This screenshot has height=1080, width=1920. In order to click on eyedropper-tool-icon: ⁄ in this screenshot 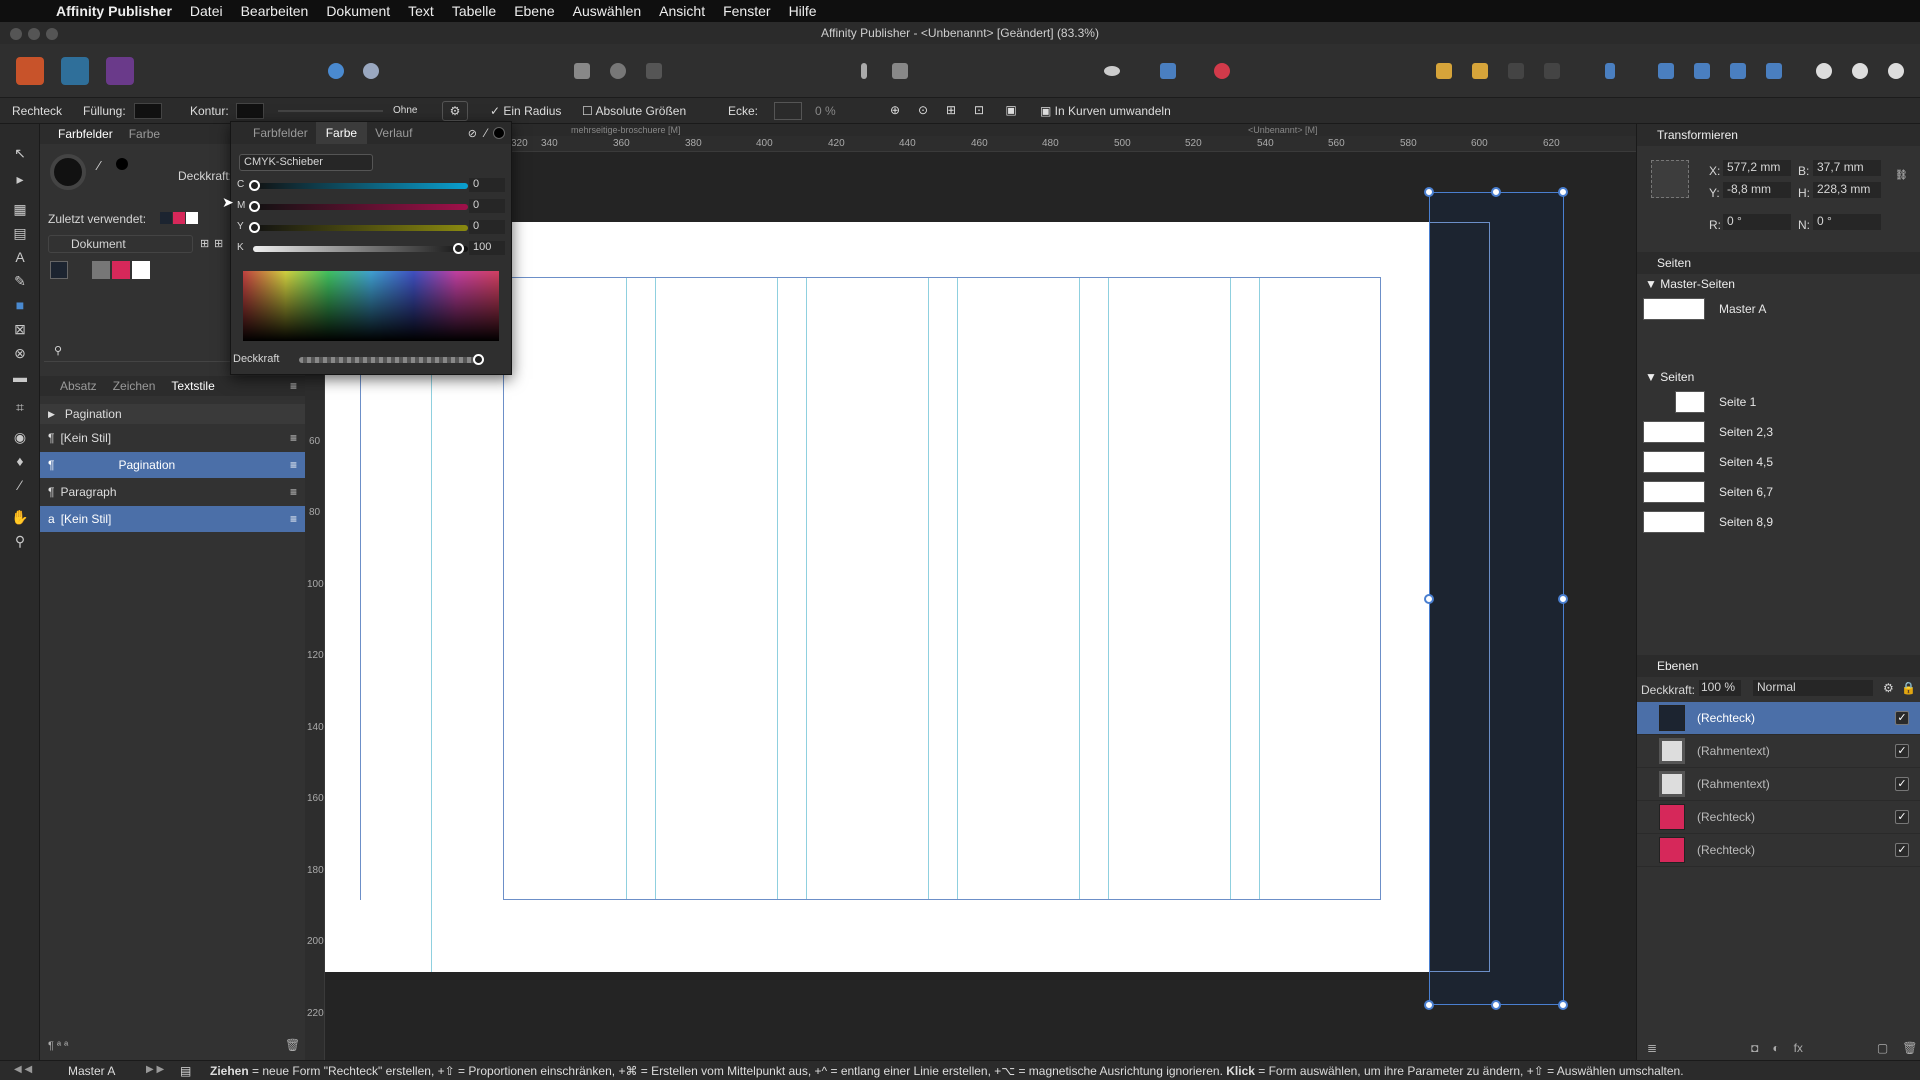, I will do `click(20, 485)`.